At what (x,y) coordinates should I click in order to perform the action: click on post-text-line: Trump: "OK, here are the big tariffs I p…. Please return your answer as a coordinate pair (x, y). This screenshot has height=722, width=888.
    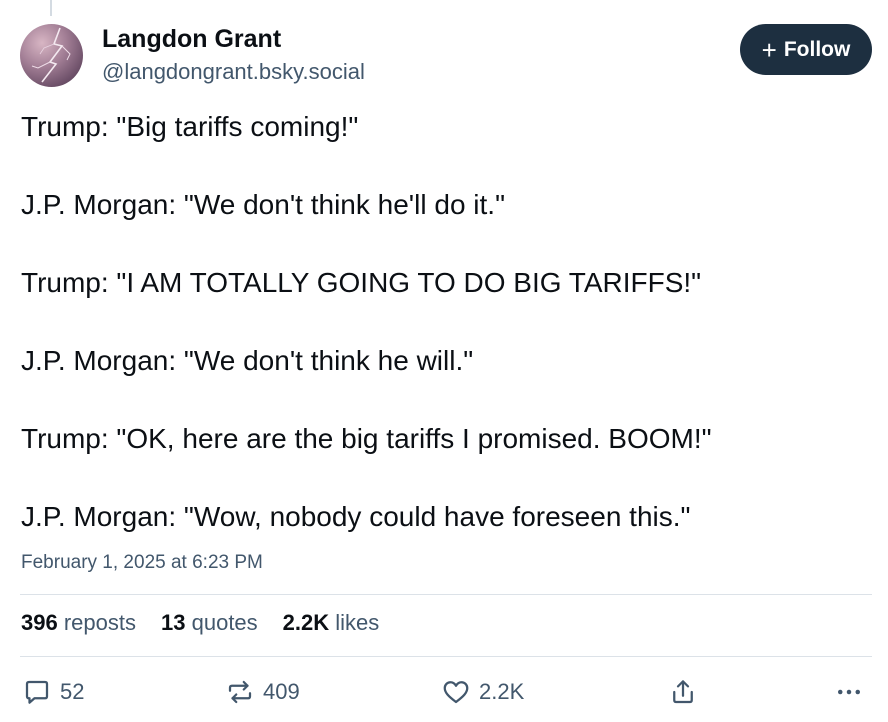
    Looking at the image, I should click on (366, 438).